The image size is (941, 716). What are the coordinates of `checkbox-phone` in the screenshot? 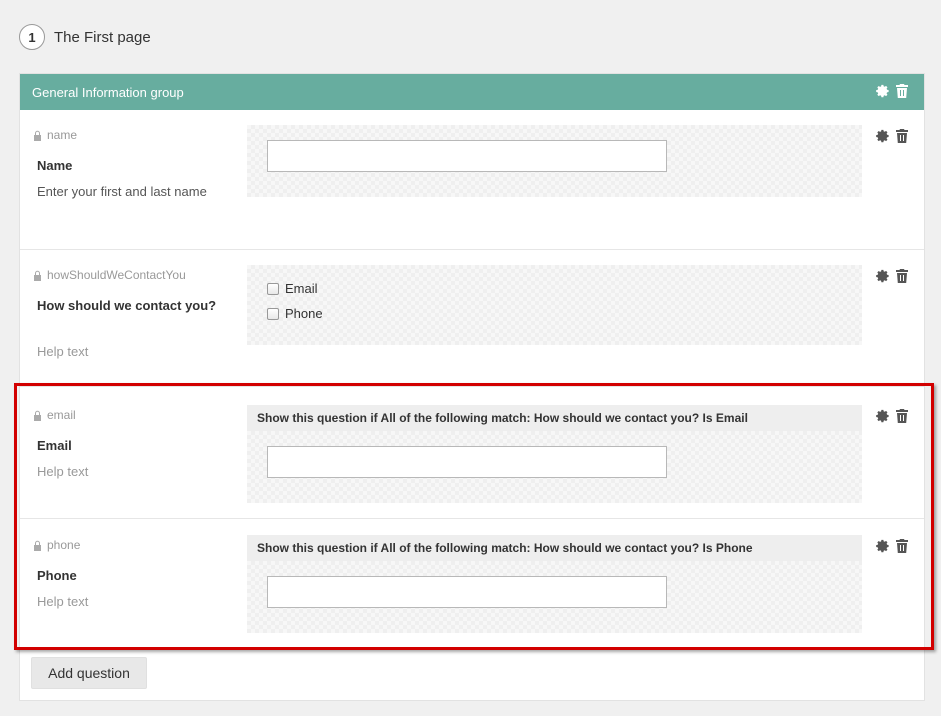 It's located at (273, 313).